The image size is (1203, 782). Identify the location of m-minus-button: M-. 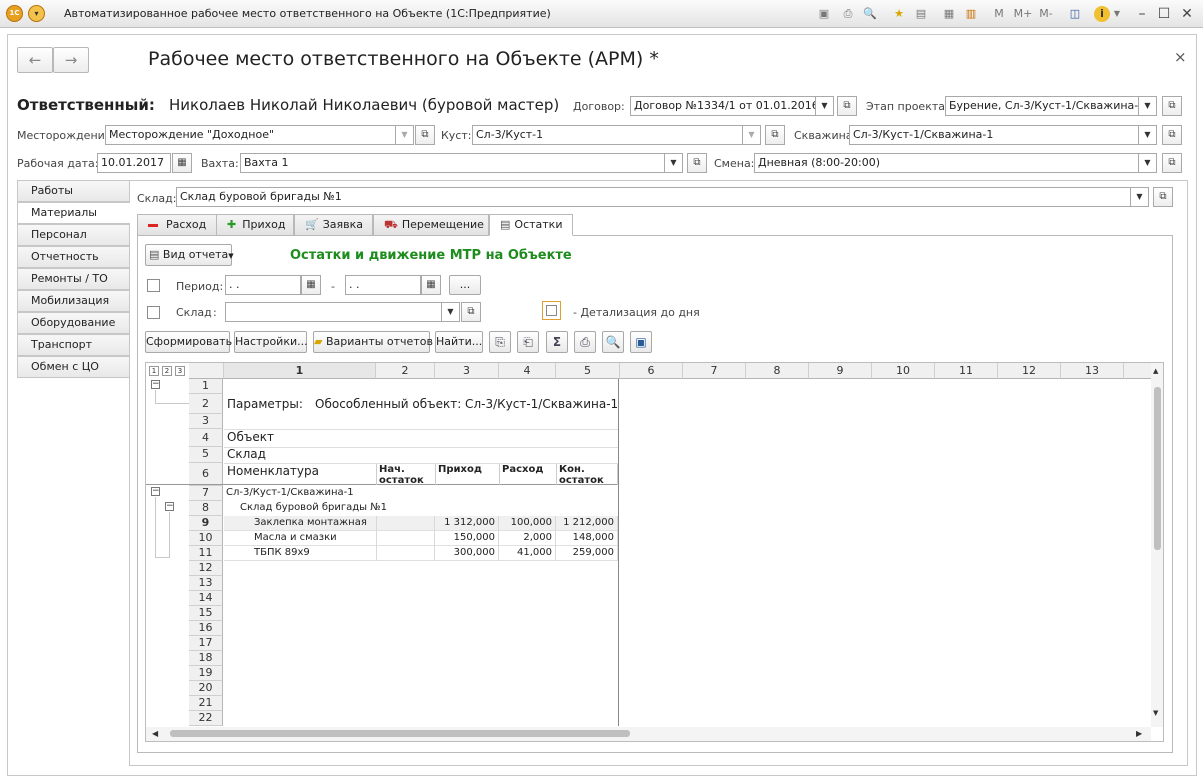
(1046, 14).